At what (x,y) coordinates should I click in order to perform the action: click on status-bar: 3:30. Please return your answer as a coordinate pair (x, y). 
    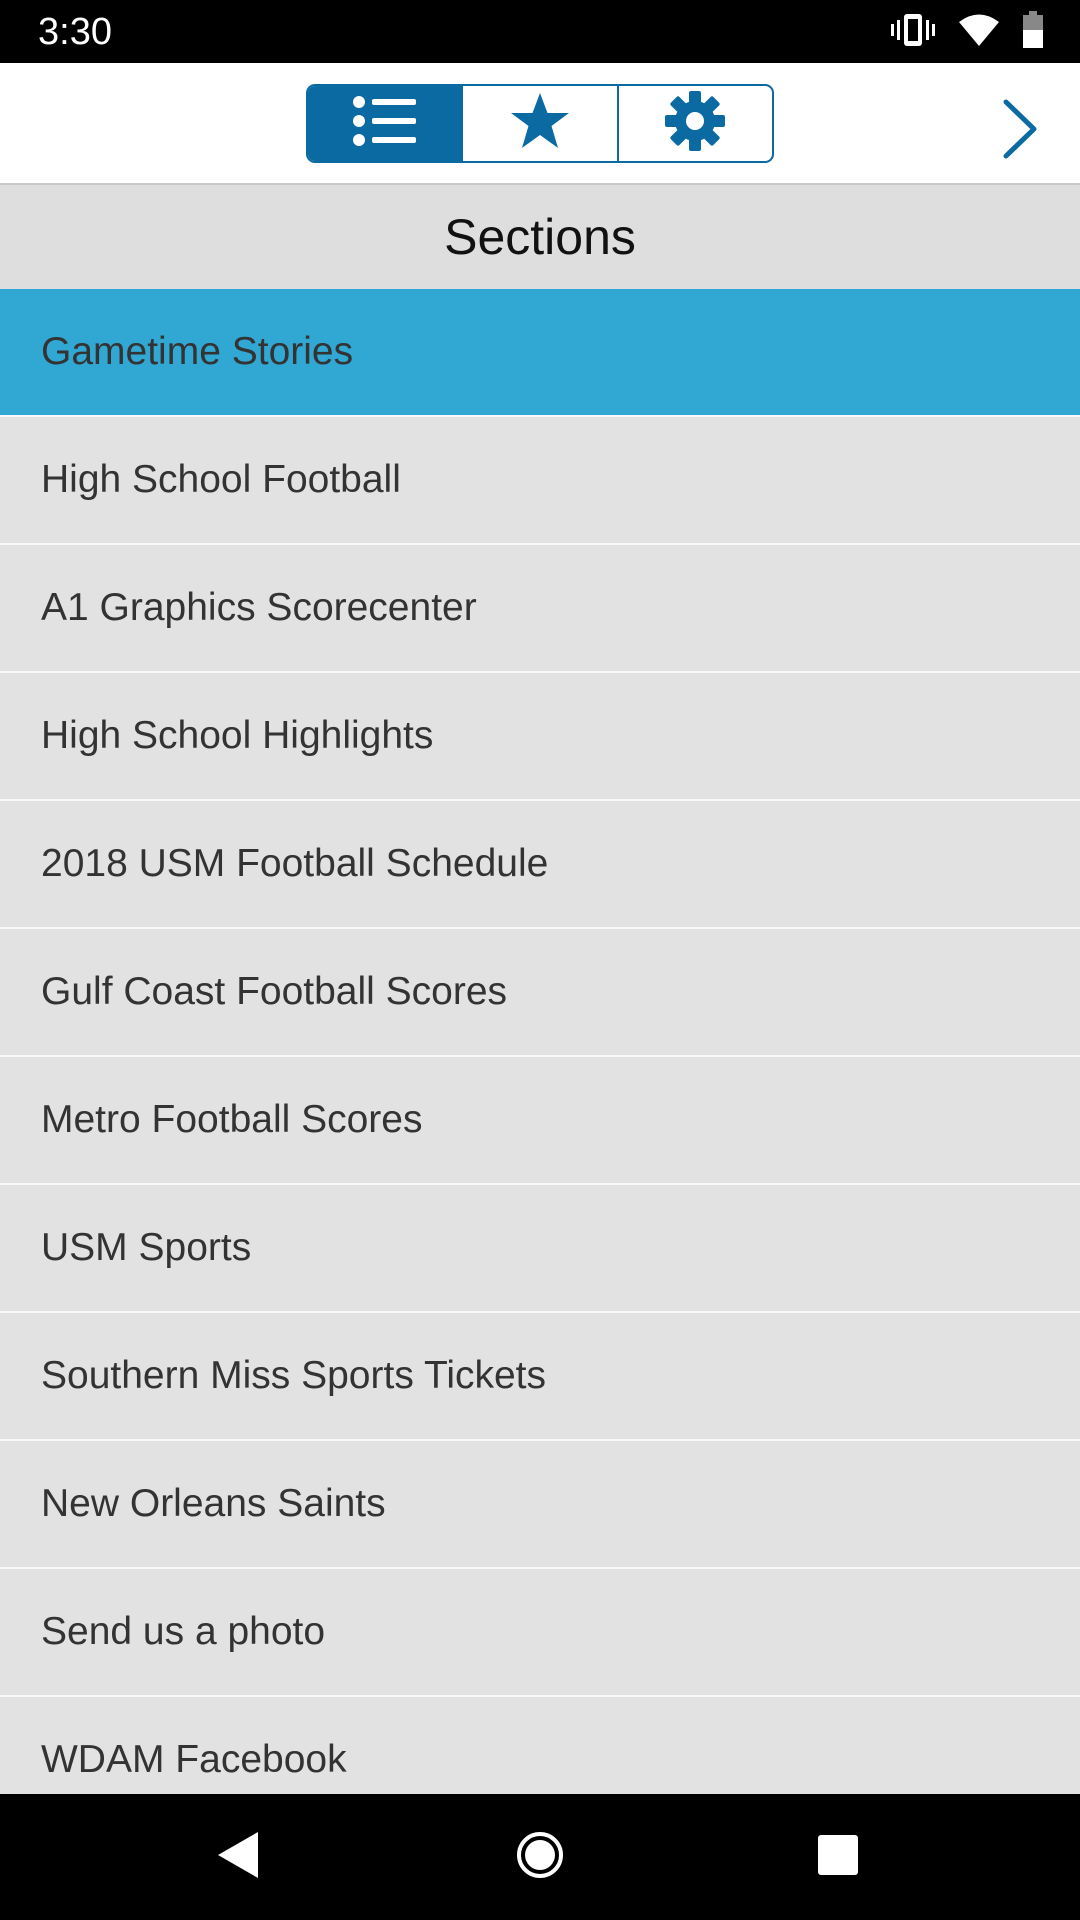
    Looking at the image, I should click on (540, 31).